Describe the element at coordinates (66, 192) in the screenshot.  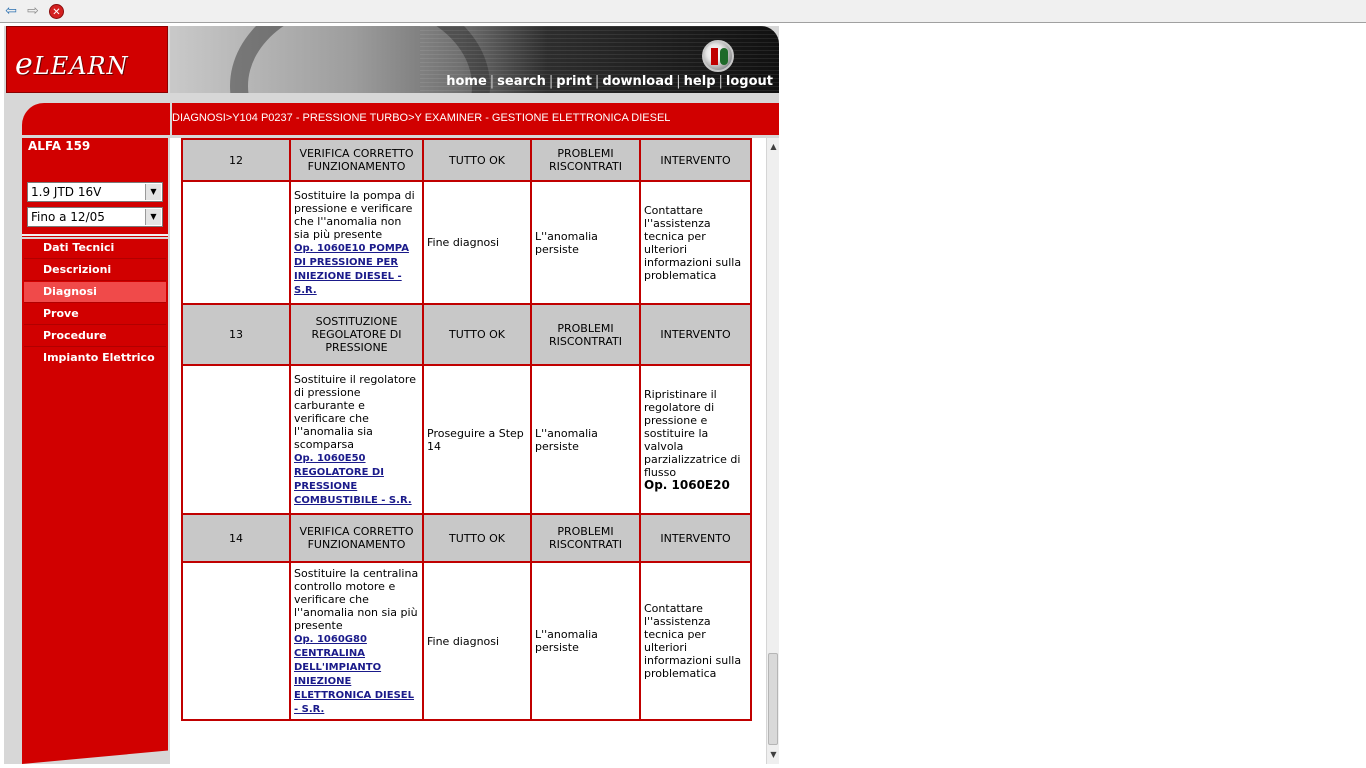
I see `engine-select-value: 1.9 JTD 16V` at that location.